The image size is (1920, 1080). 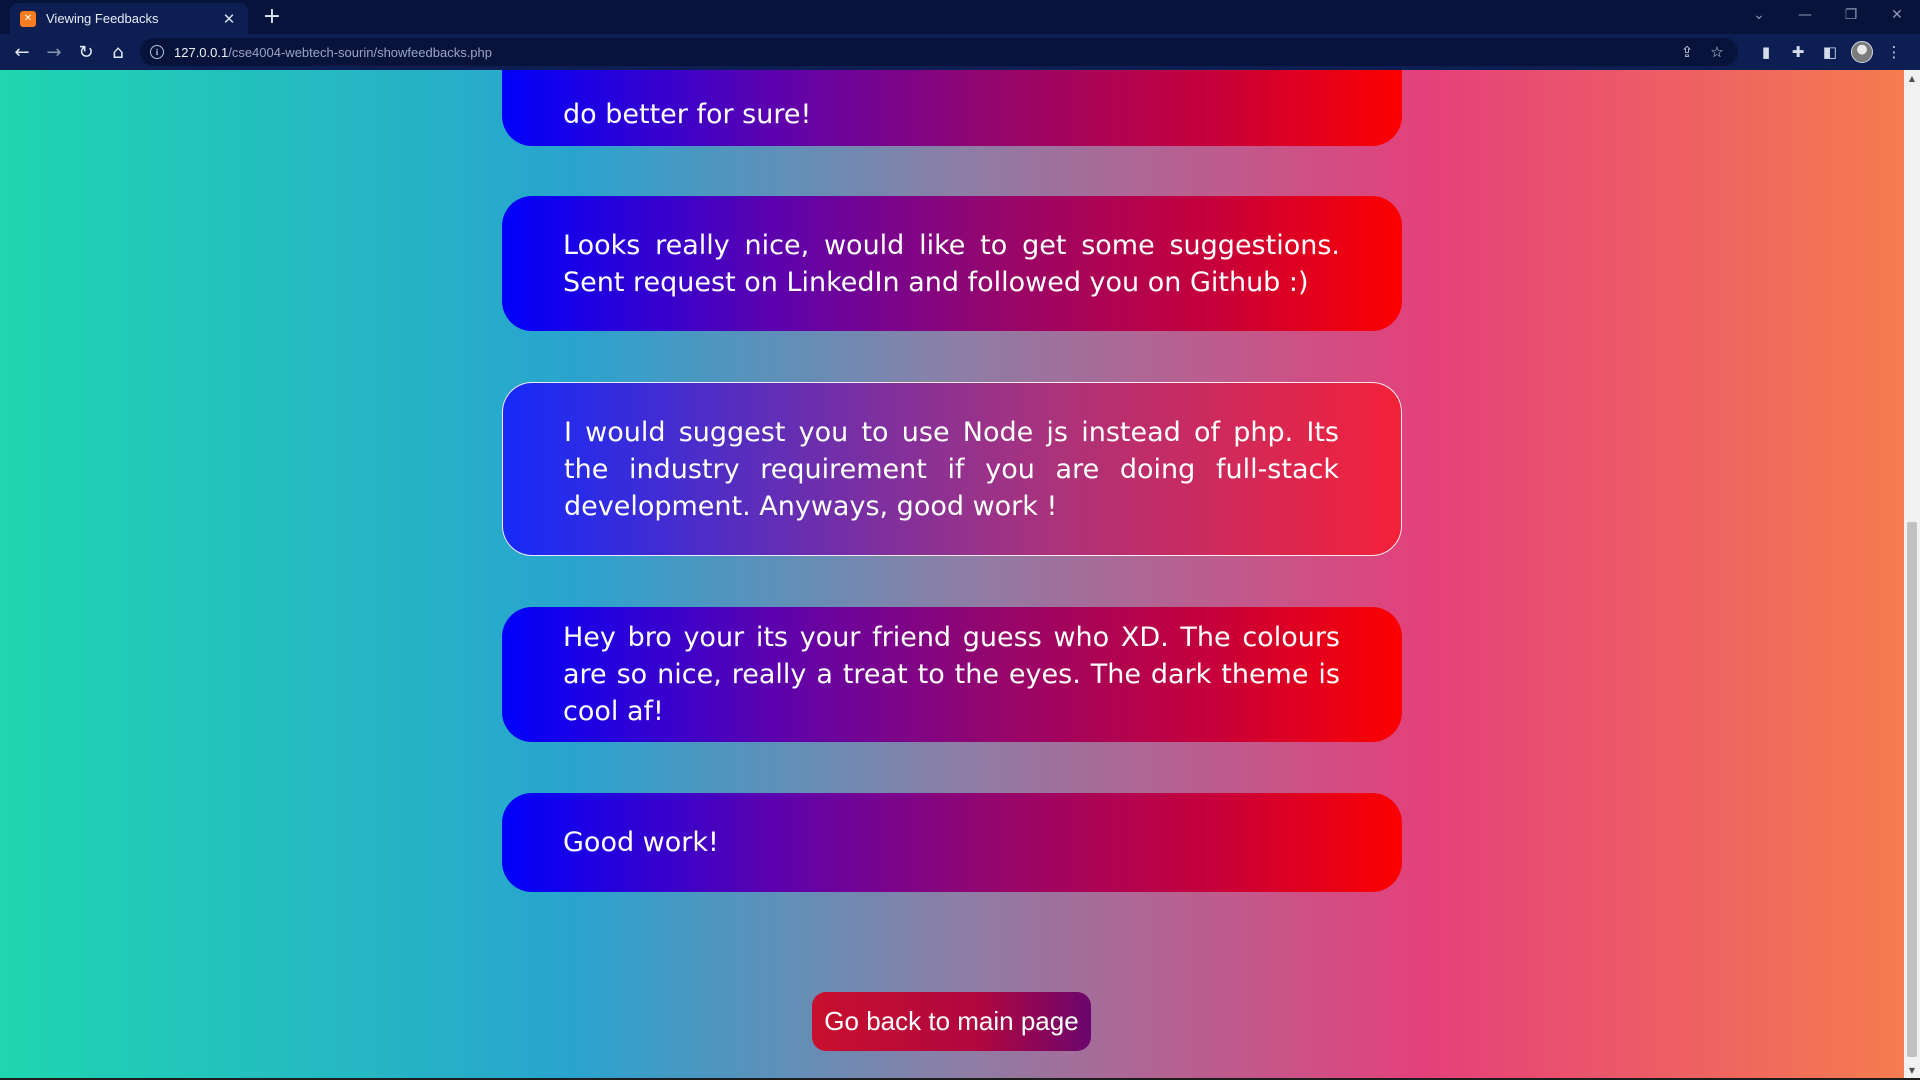 What do you see at coordinates (951, 1021) in the screenshot?
I see `go-back-main-page-button: Go back to main page` at bounding box center [951, 1021].